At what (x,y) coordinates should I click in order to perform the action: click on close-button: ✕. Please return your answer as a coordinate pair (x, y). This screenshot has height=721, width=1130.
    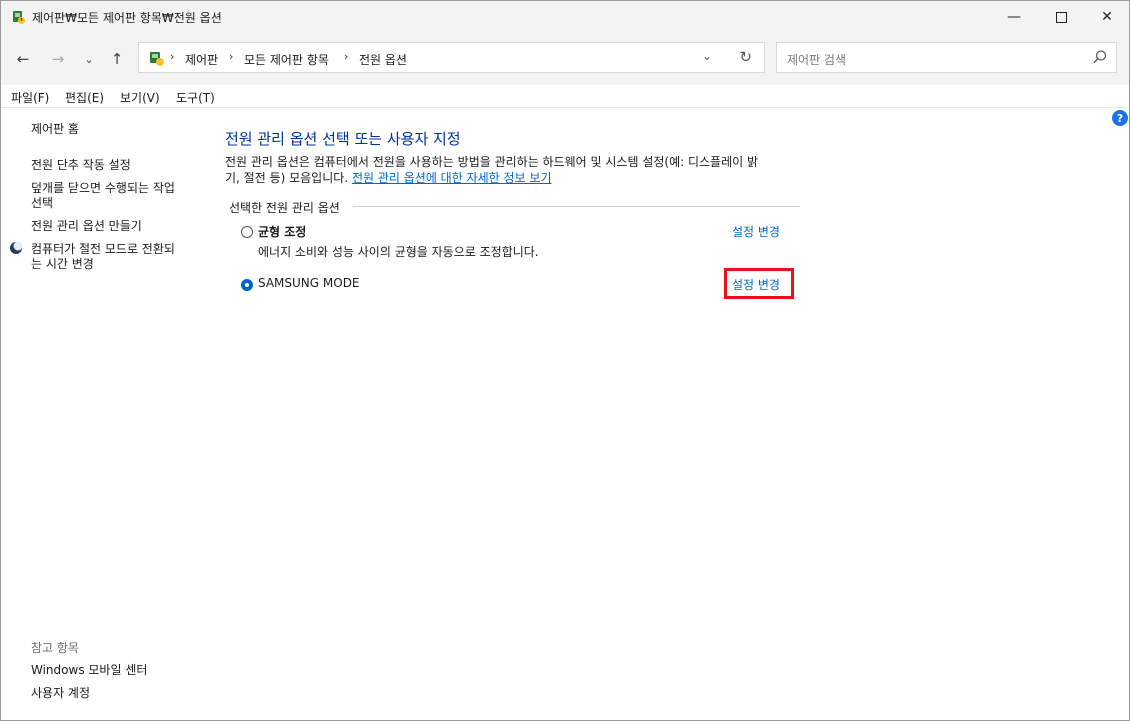
    Looking at the image, I should click on (1106, 17).